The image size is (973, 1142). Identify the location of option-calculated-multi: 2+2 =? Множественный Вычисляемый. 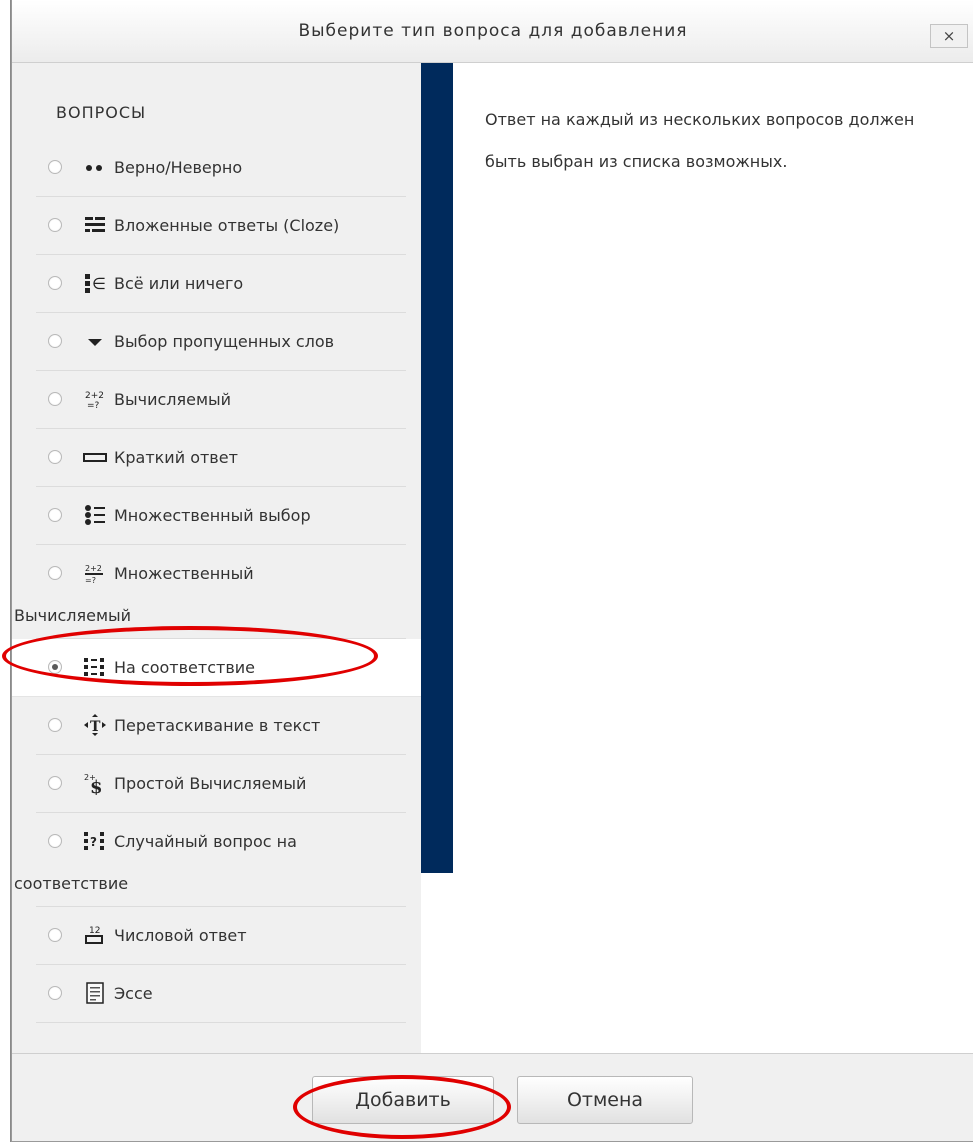
(210, 592).